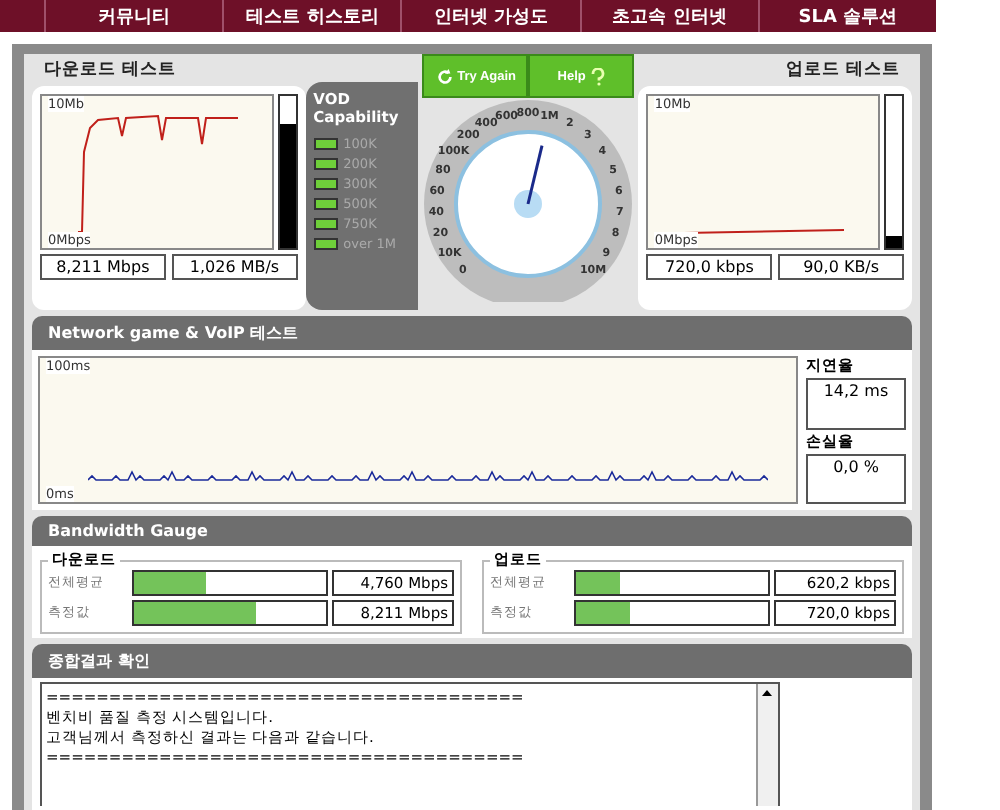  What do you see at coordinates (444, 76) in the screenshot?
I see `refresh-icon` at bounding box center [444, 76].